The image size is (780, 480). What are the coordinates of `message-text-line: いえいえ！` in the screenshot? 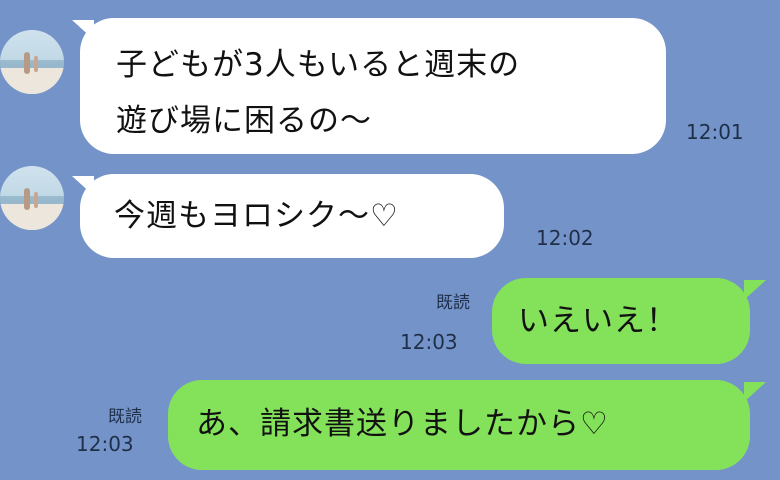 It's located at (598, 321).